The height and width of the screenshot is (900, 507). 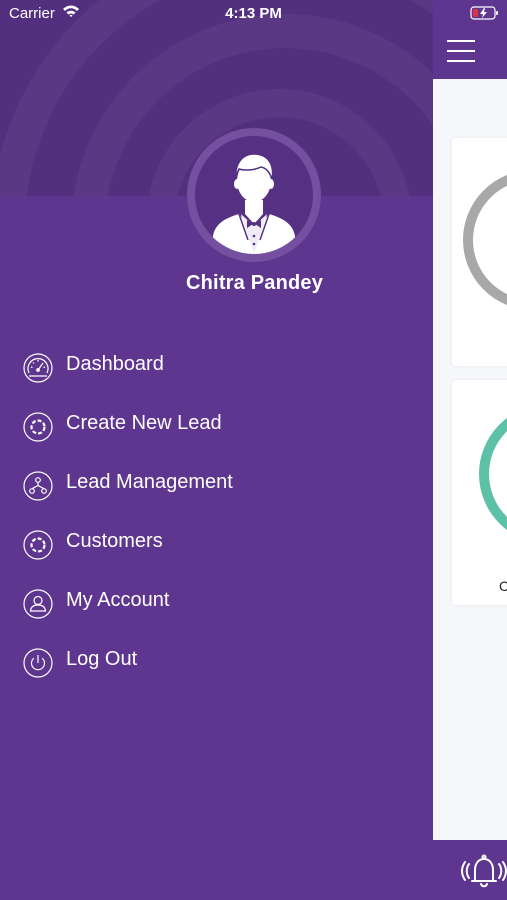 What do you see at coordinates (114, 541) in the screenshot?
I see `menu-item-label: Customers` at bounding box center [114, 541].